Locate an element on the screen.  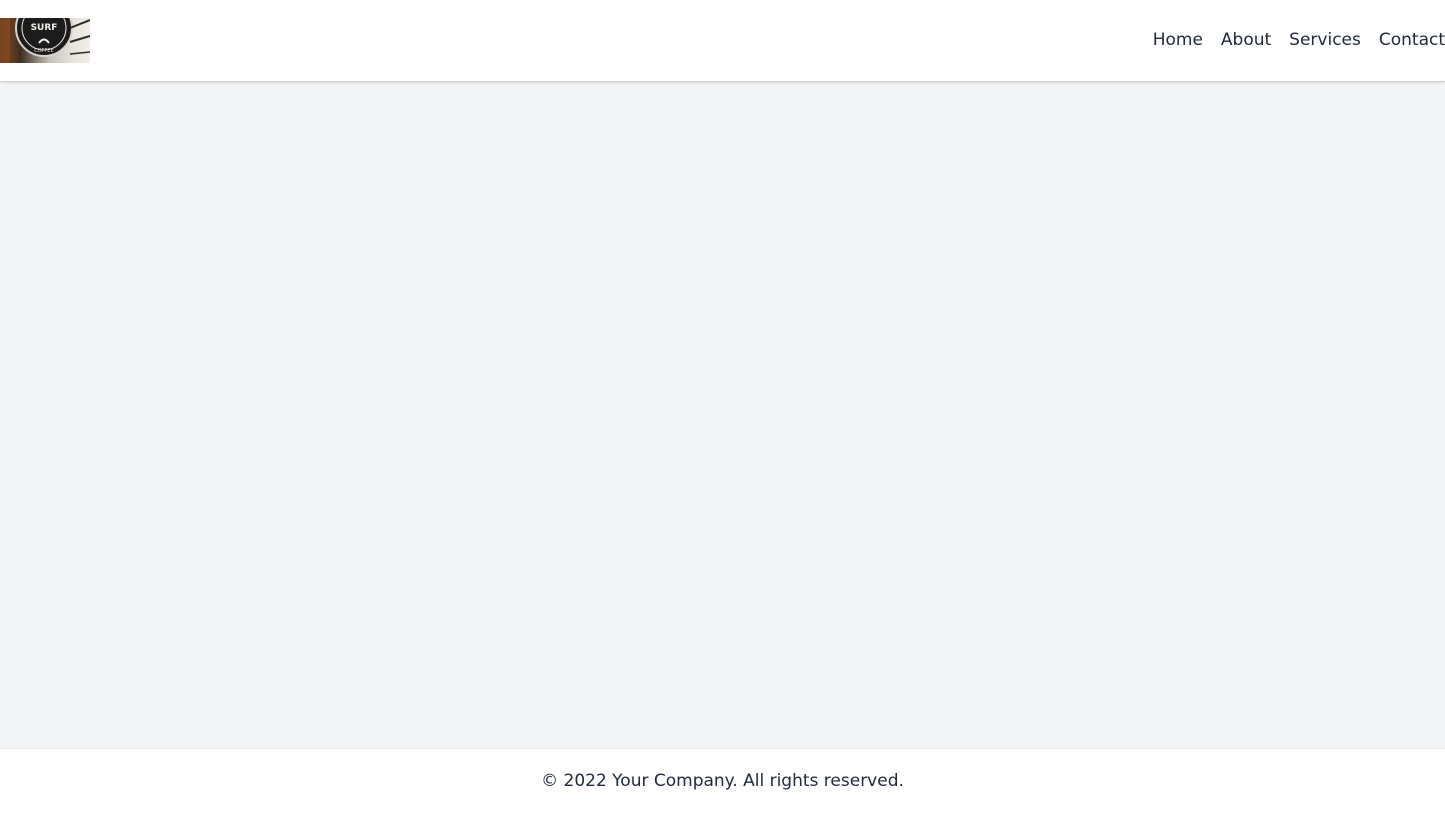
logo-lettering-coffee: COFFEE is located at coordinates (44, 51).